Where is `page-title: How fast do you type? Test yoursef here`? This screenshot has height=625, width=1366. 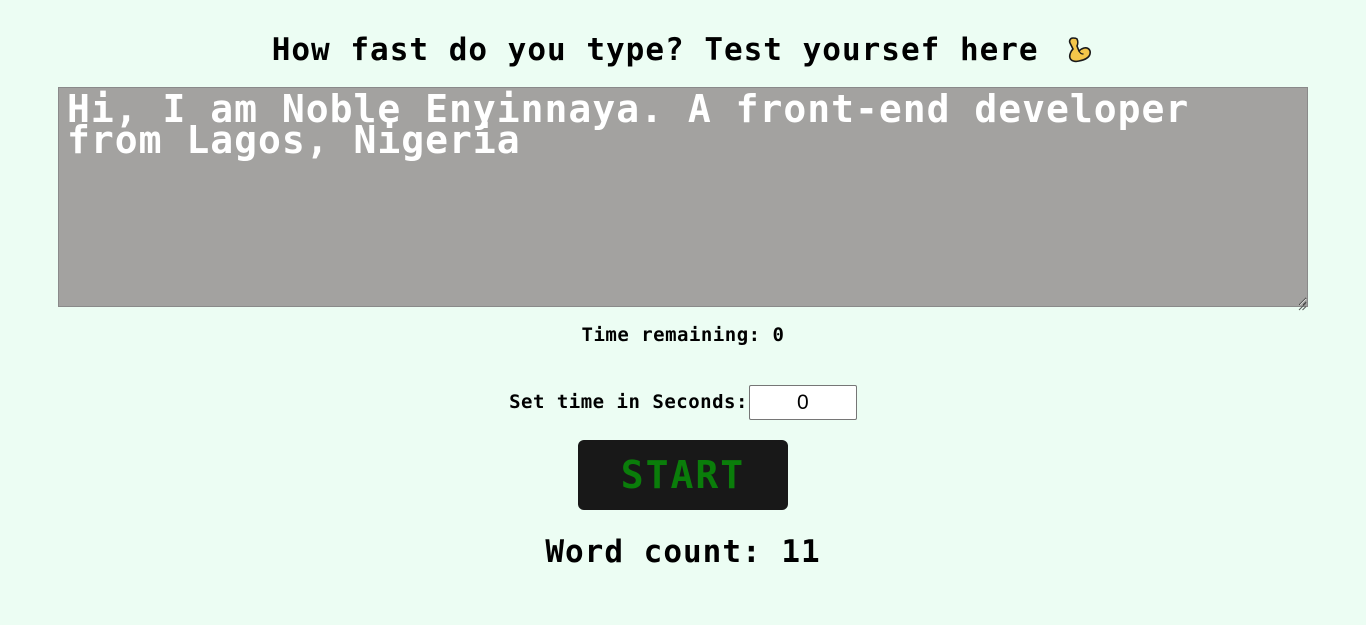 page-title: How fast do you type? Test yoursef here is located at coordinates (683, 50).